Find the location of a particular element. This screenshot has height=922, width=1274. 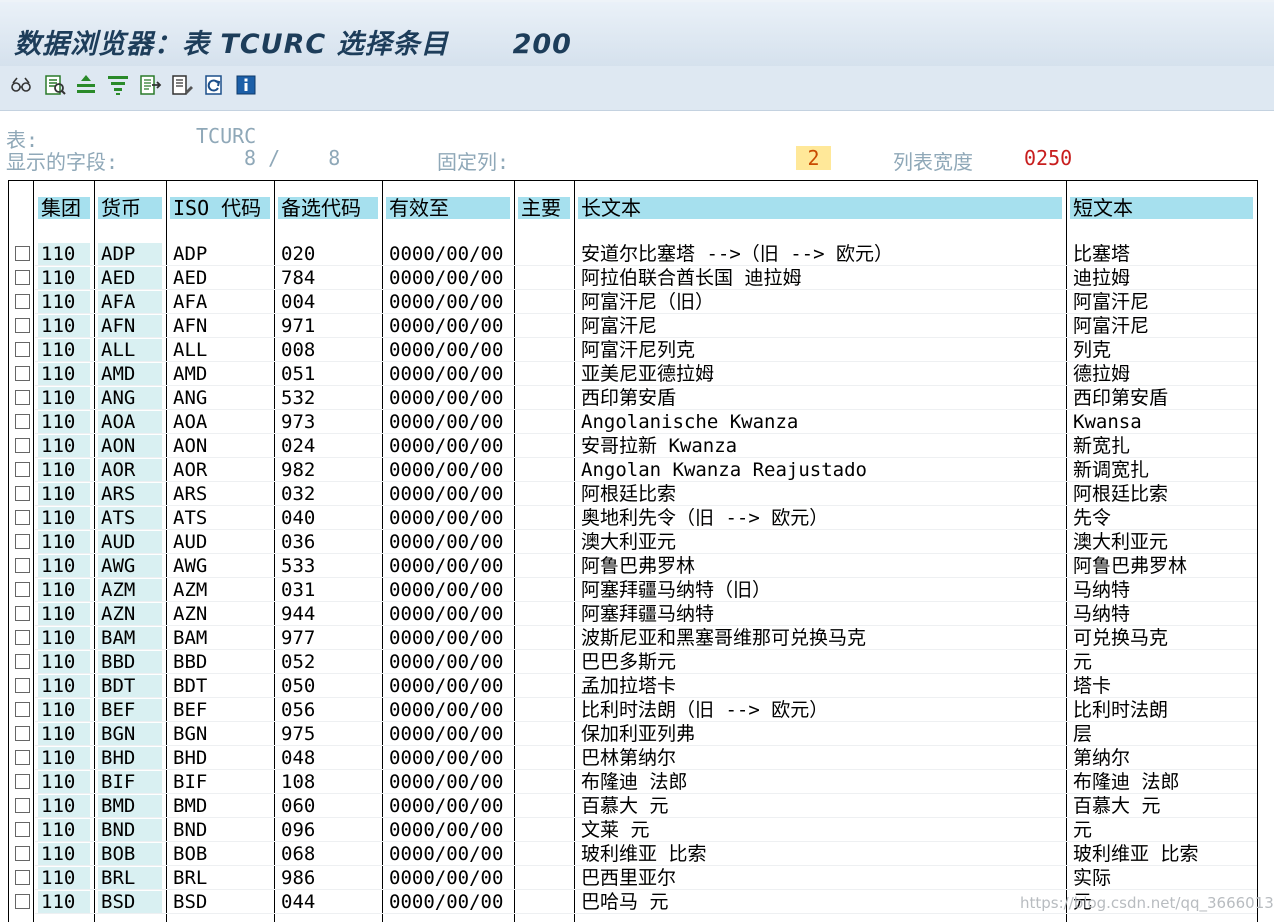

cell-iso-code: AFA is located at coordinates (220, 302).